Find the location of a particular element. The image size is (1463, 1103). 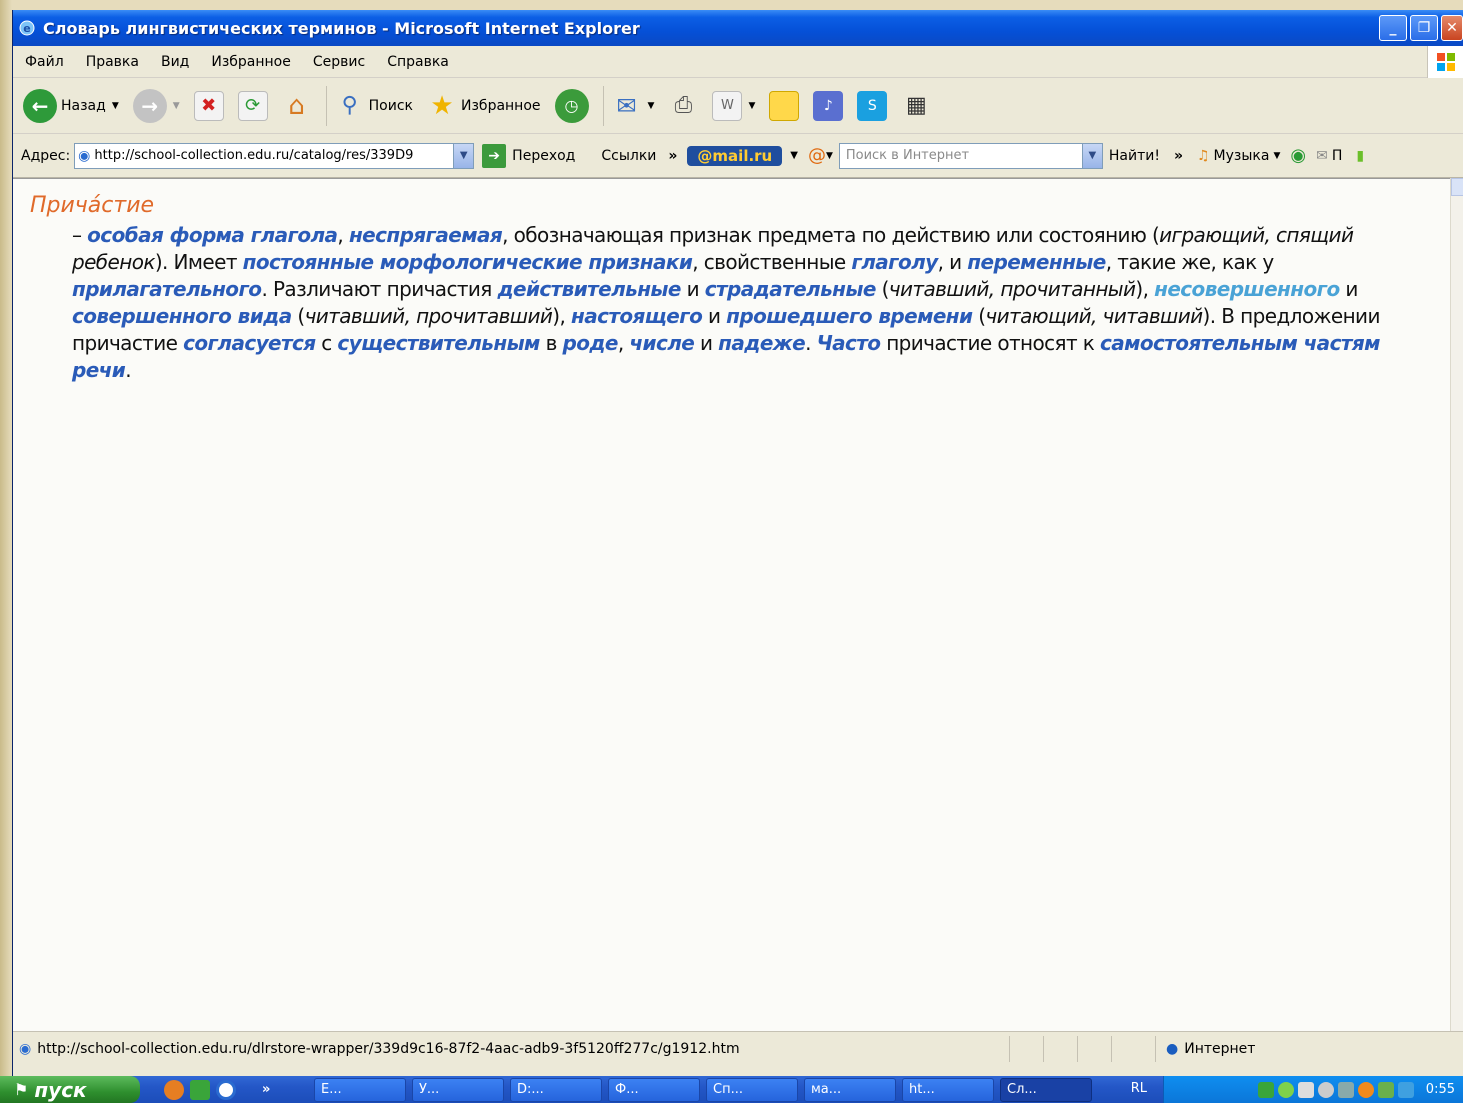

term-link: Часто is located at coordinates (849, 343).